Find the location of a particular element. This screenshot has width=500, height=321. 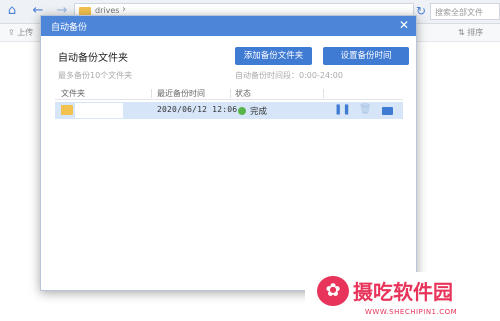

table-row: 2020/06/12 12:06 完成 ❚❚ 🗑 is located at coordinates (229, 110).